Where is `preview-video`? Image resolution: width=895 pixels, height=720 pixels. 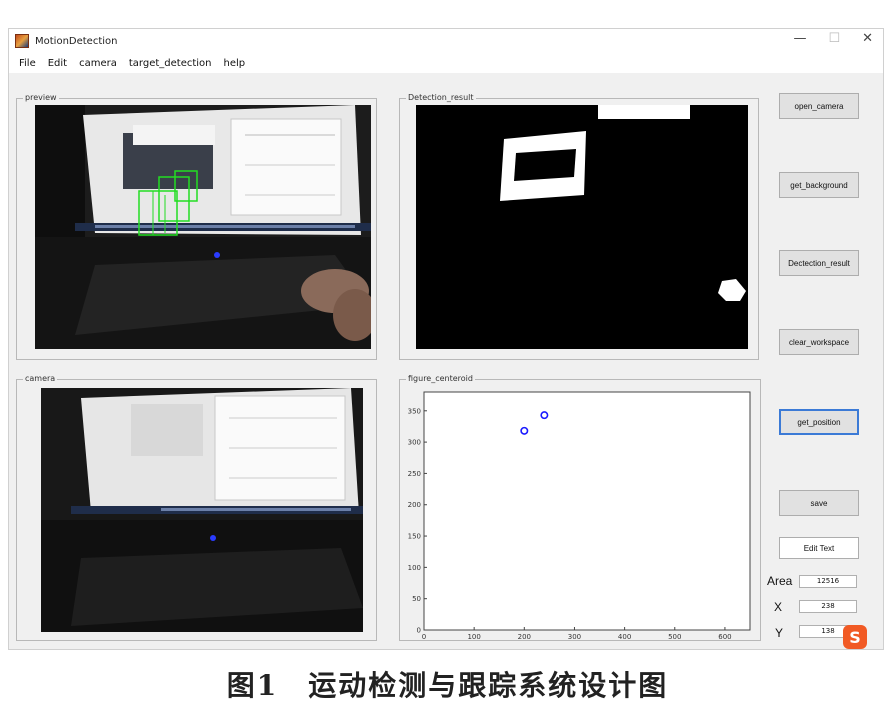 preview-video is located at coordinates (203, 227).